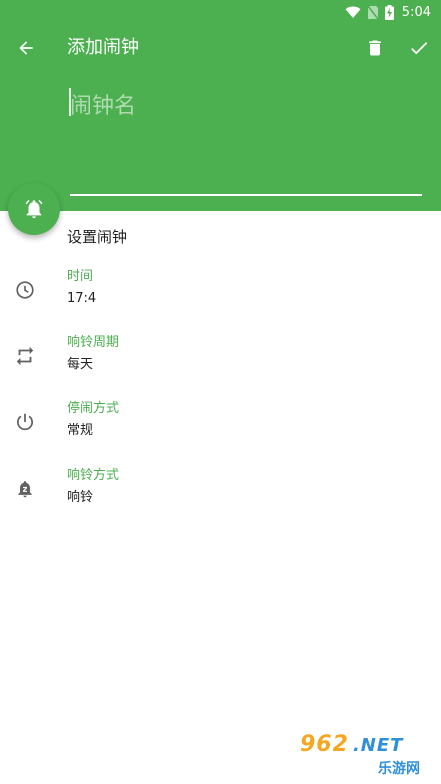  I want to click on setting-value-repeat: 每天, so click(80, 364).